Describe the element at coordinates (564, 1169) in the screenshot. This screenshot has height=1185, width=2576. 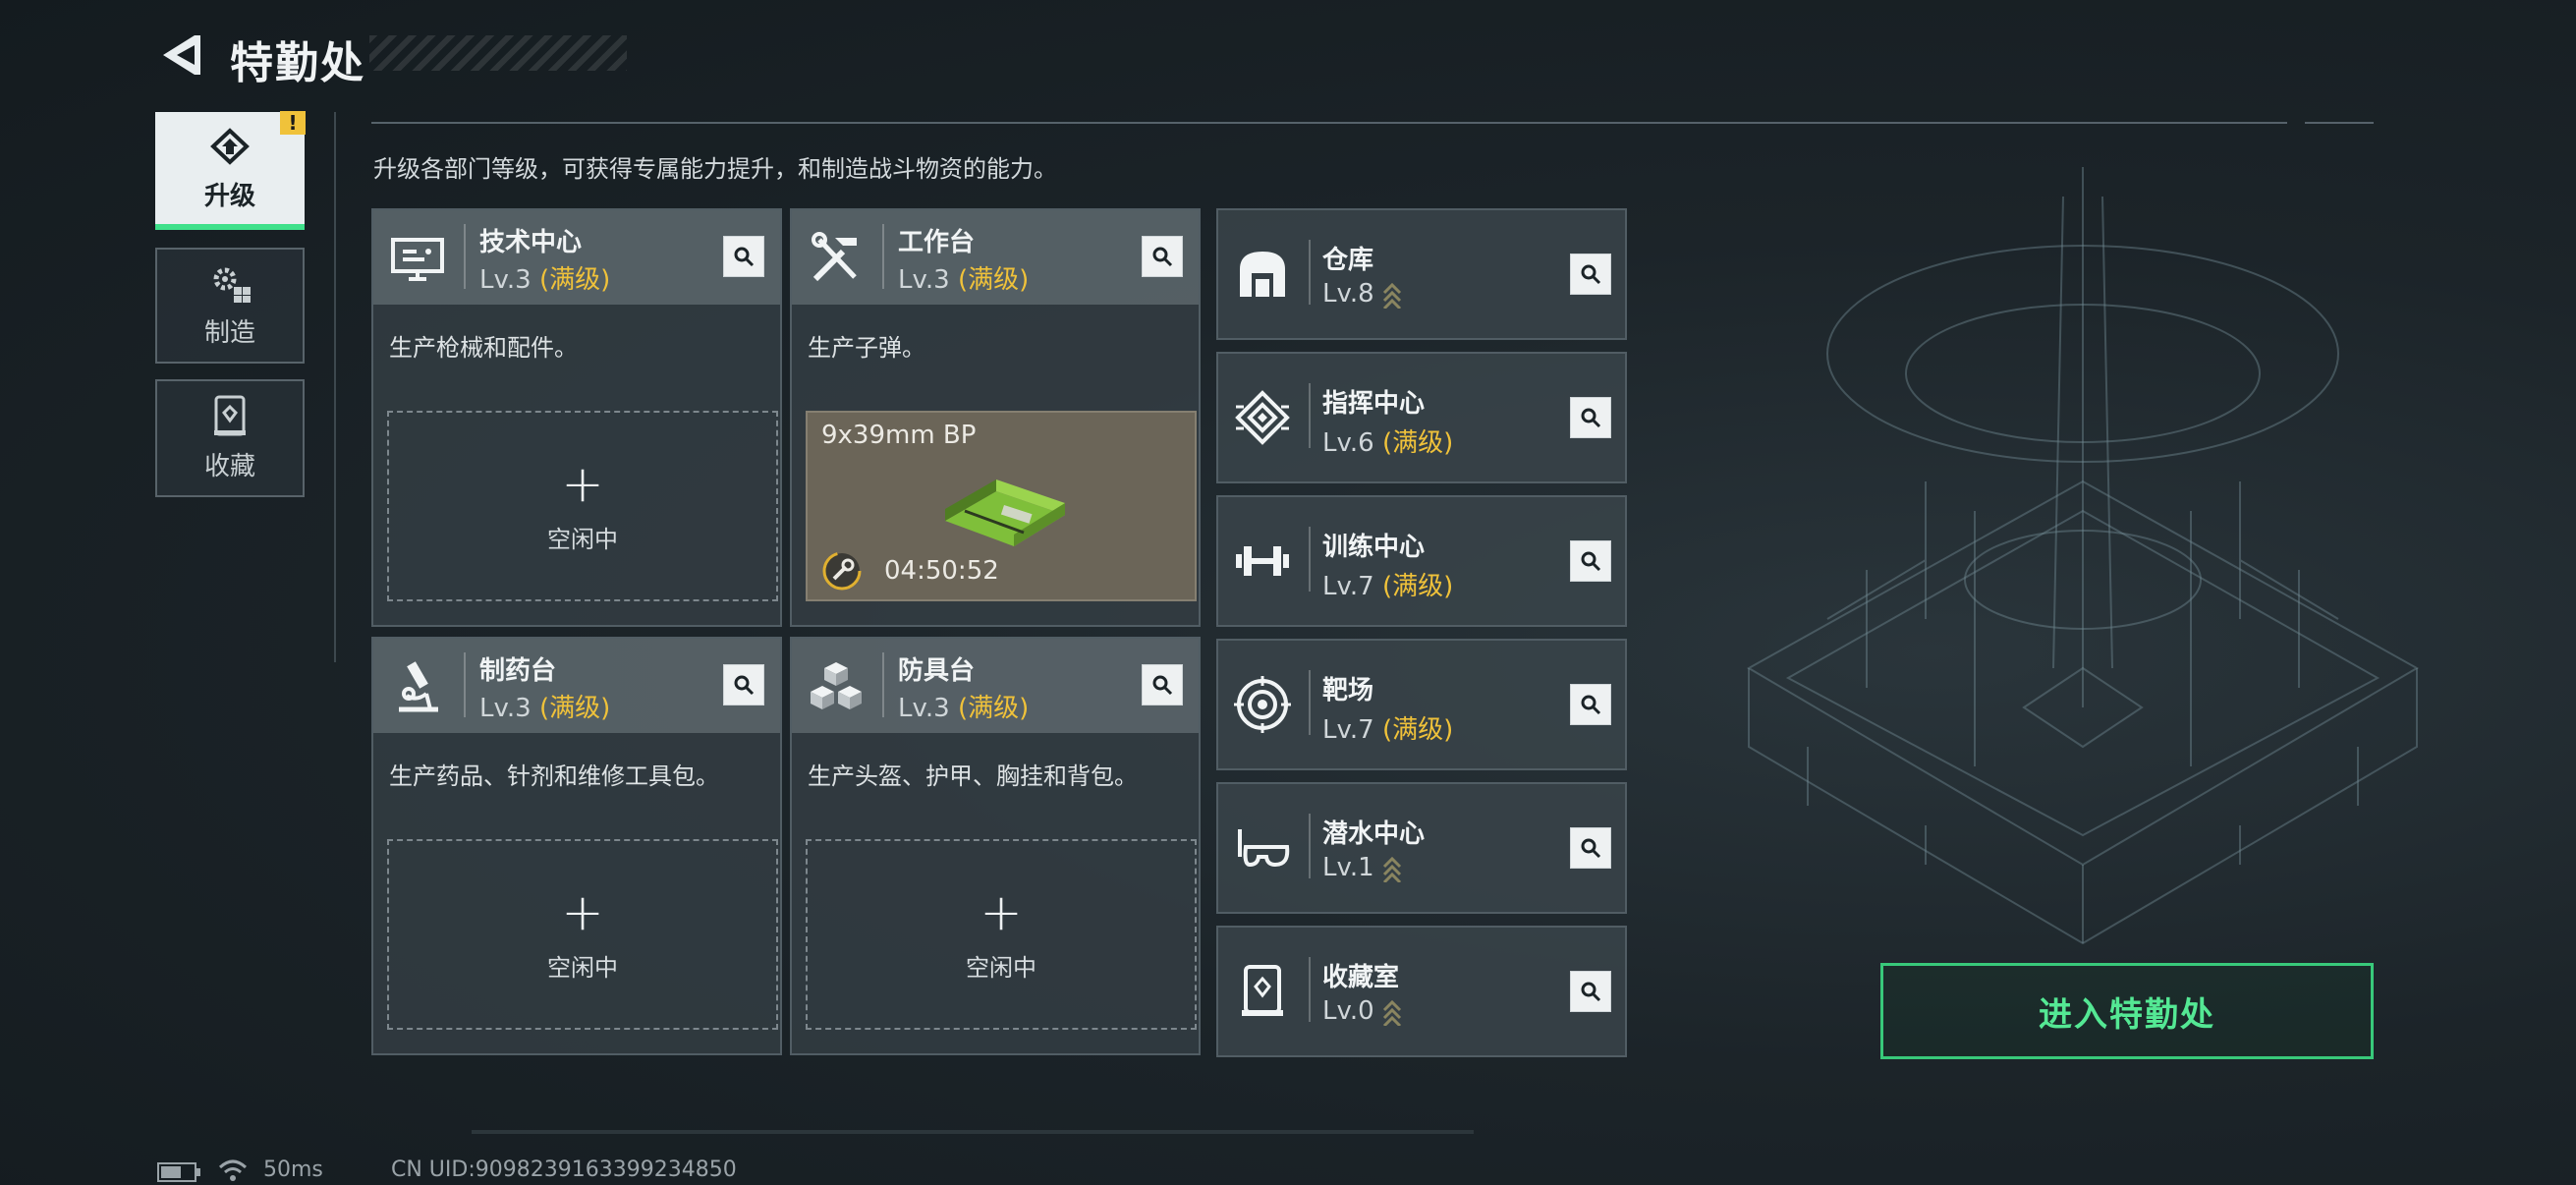
I see `user-uid: CN UID:9098239163399234850` at that location.